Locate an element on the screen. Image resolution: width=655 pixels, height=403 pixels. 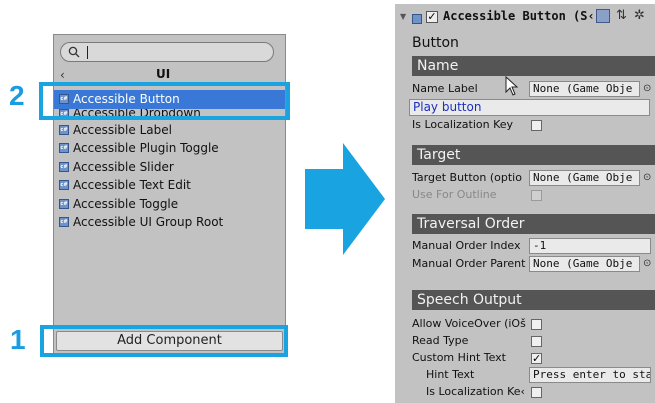
script-icon is located at coordinates (417, 19).